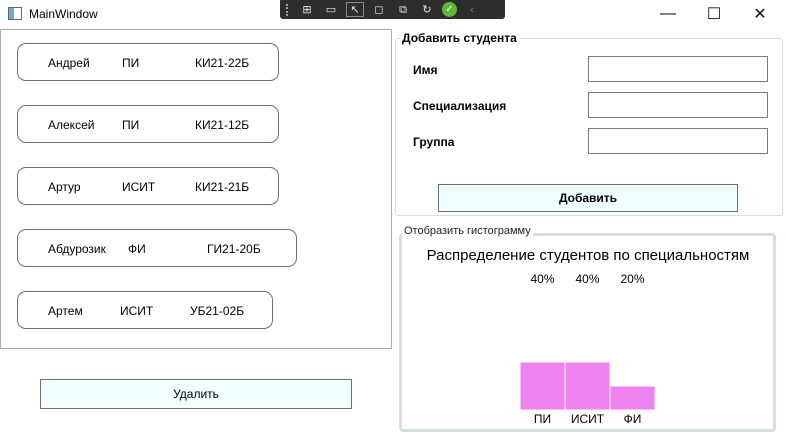  What do you see at coordinates (196, 394) in the screenshot?
I see `delete-button: Удалить` at bounding box center [196, 394].